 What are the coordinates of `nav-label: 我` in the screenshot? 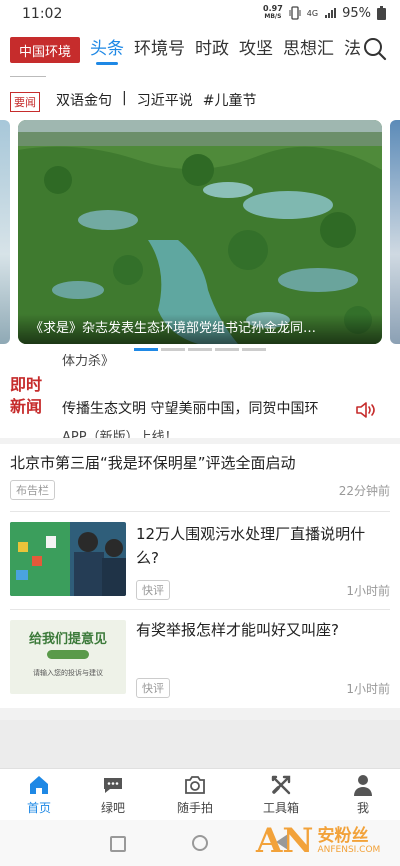 It's located at (362, 808).